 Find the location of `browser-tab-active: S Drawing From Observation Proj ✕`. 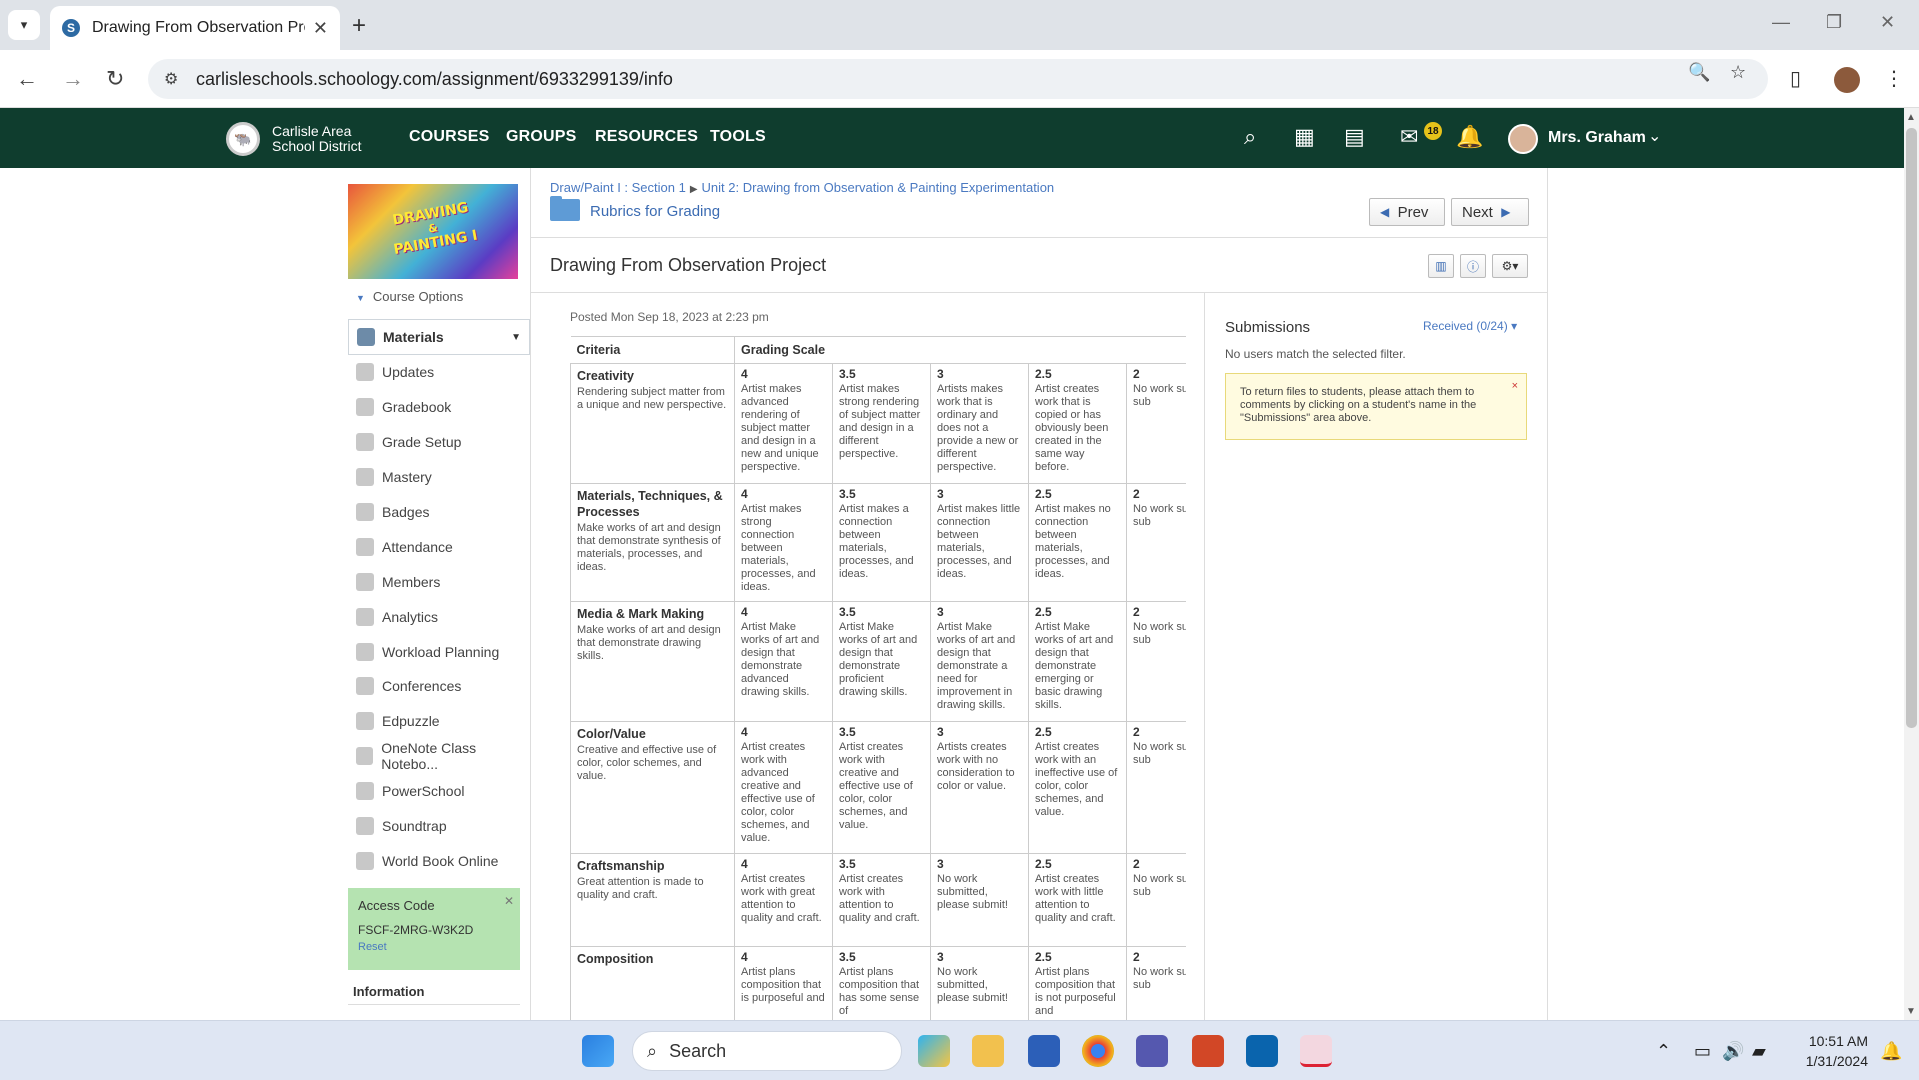

browser-tab-active: S Drawing From Observation Proj ✕ is located at coordinates (195, 28).